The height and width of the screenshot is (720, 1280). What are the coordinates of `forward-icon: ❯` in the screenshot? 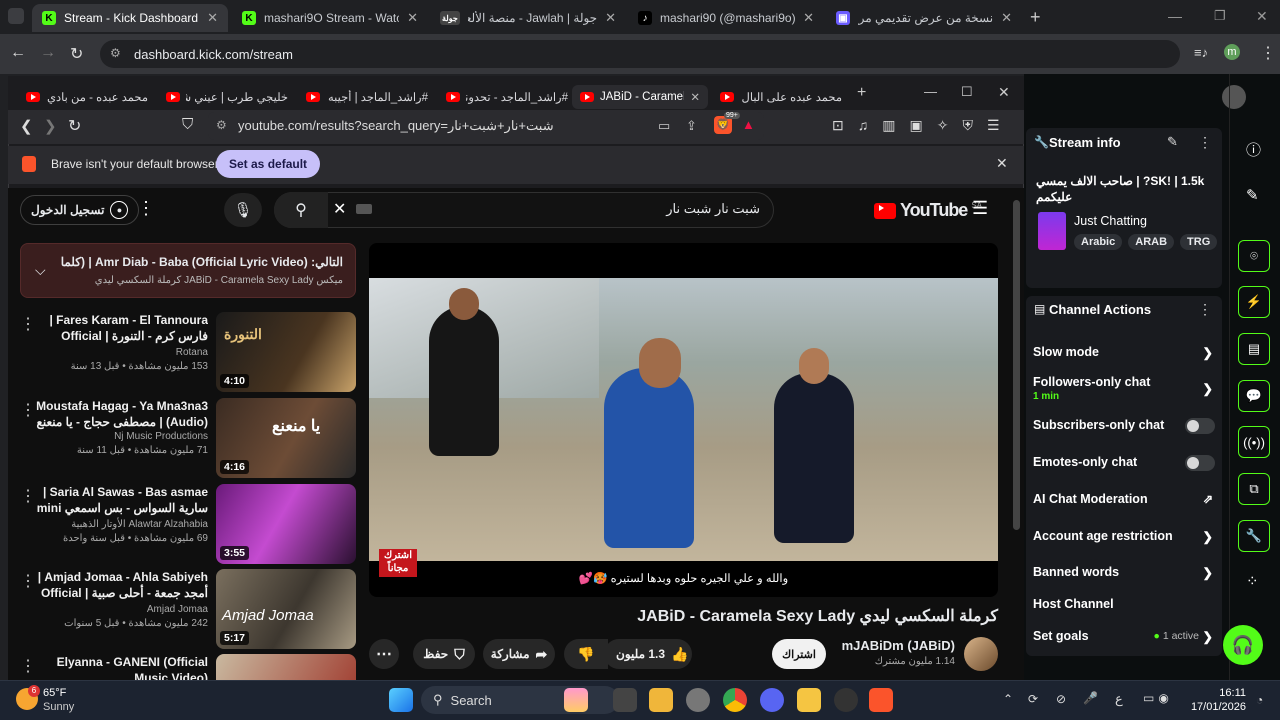 It's located at (50, 126).